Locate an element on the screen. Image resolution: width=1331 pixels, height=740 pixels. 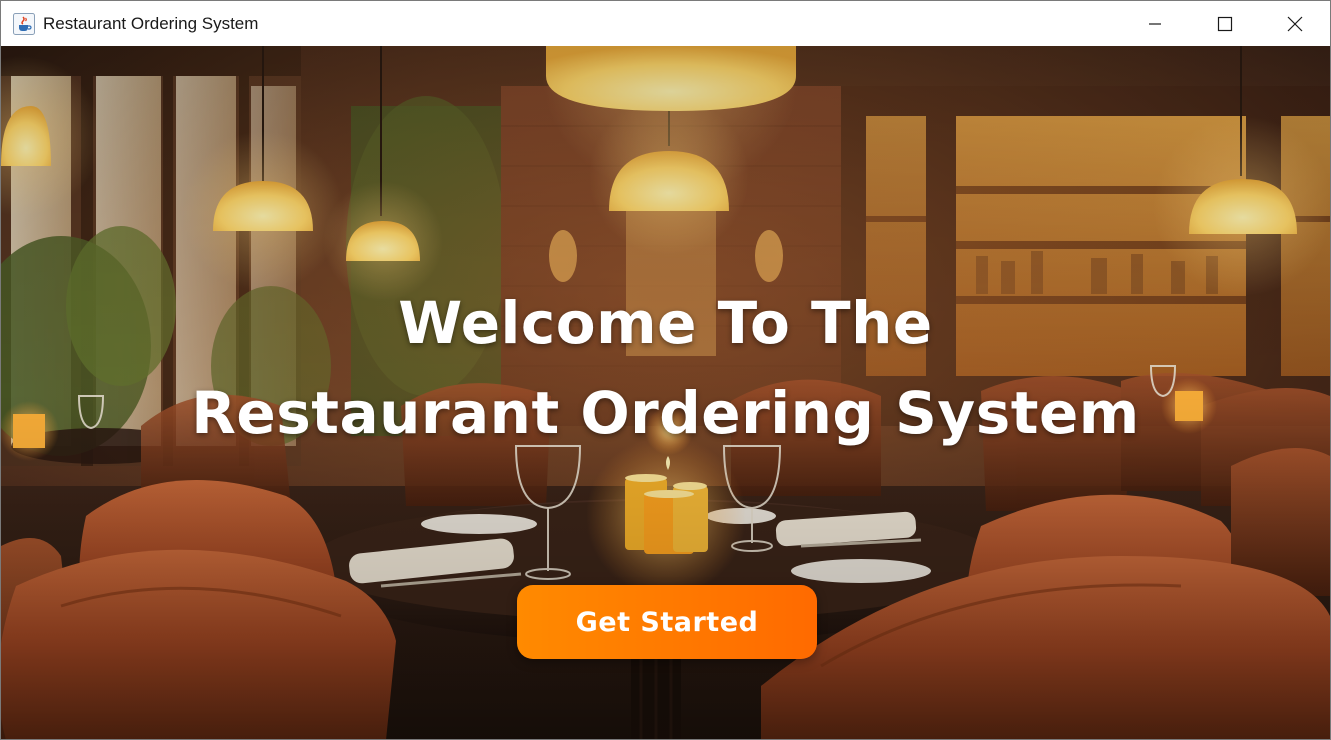
welcome-heading-line2: Restaurant Ordering System is located at coordinates (665, 413).